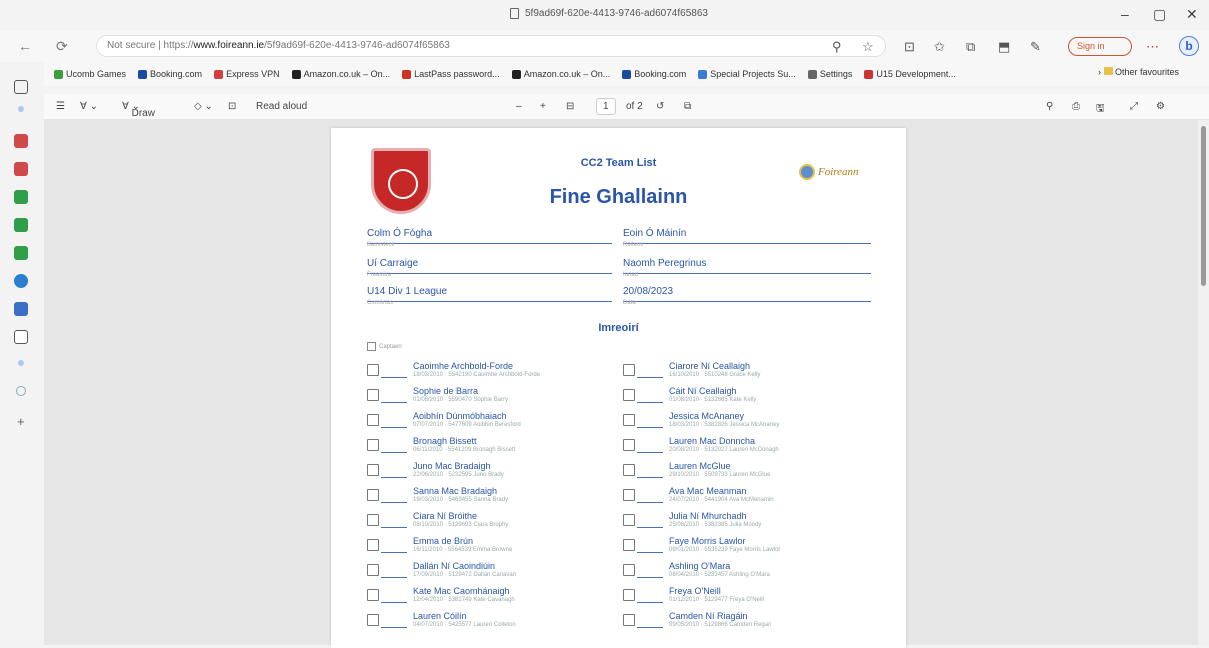 This screenshot has height=648, width=1209. I want to click on tab-actions-icon, so click(21, 87).